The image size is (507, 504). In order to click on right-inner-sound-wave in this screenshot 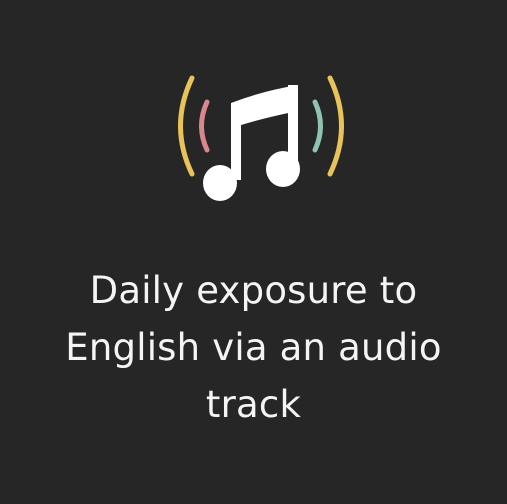, I will do `click(317, 126)`.